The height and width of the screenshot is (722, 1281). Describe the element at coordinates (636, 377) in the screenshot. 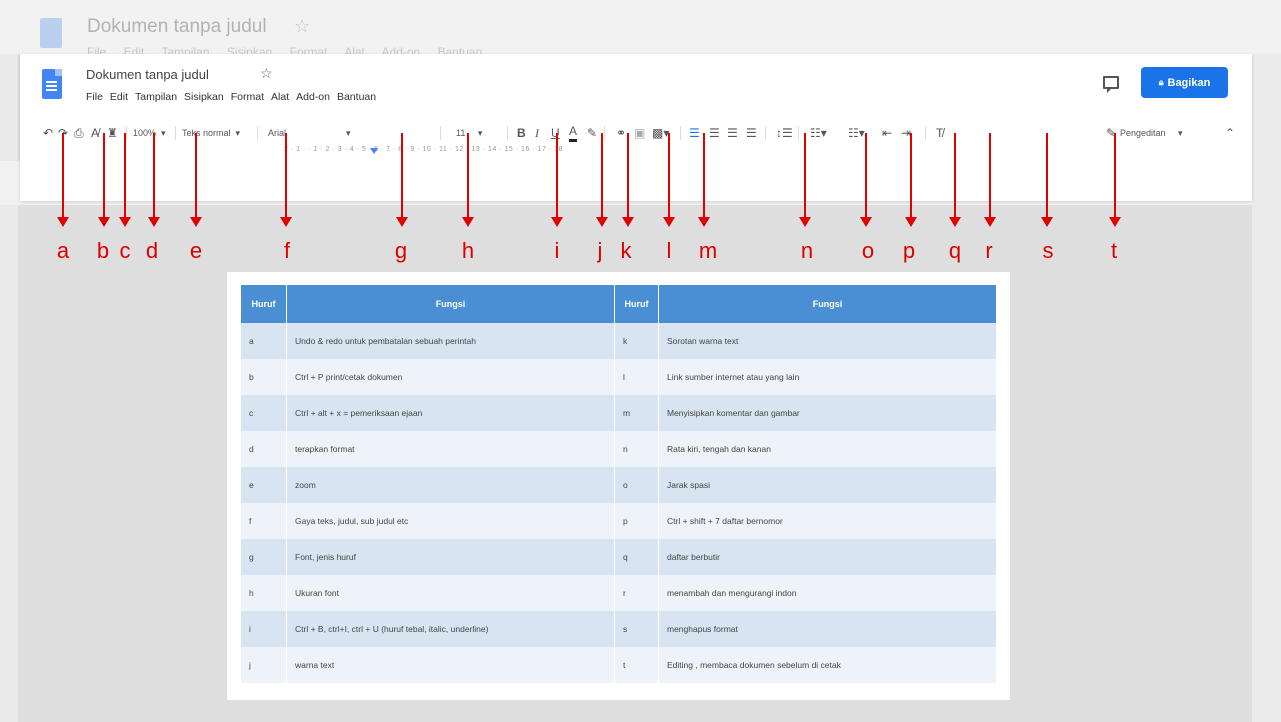

I see `cell-letter: l` at that location.